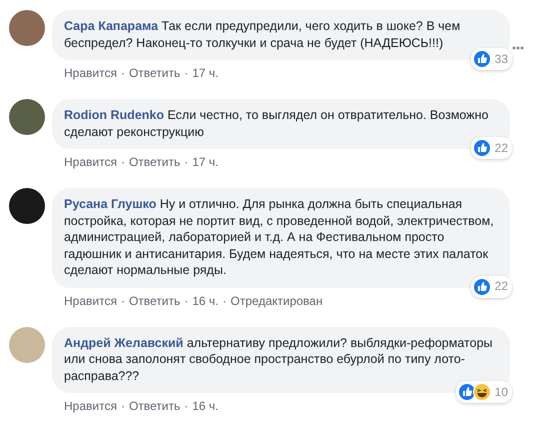 This screenshot has width=533, height=433. What do you see at coordinates (501, 392) in the screenshot?
I see `reaction-count: 10` at bounding box center [501, 392].